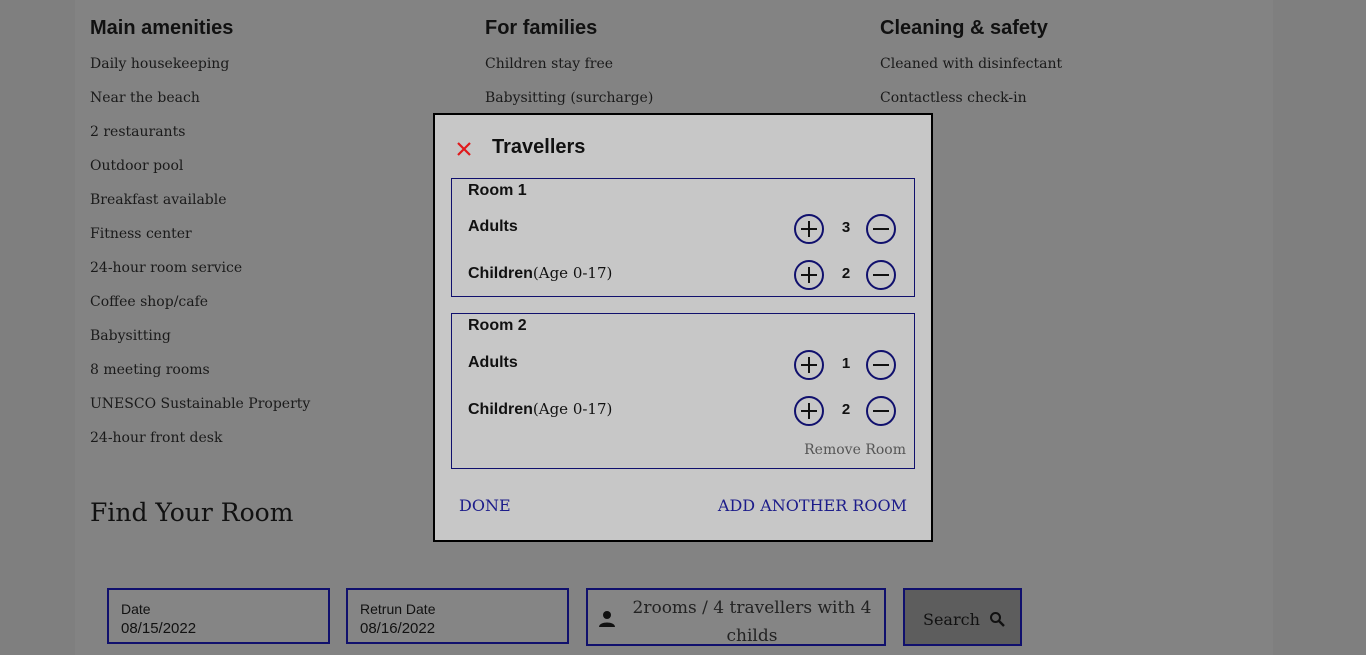 Image resolution: width=1366 pixels, height=655 pixels. Describe the element at coordinates (855, 450) in the screenshot. I see `remove-room-link: Remove Room` at that location.